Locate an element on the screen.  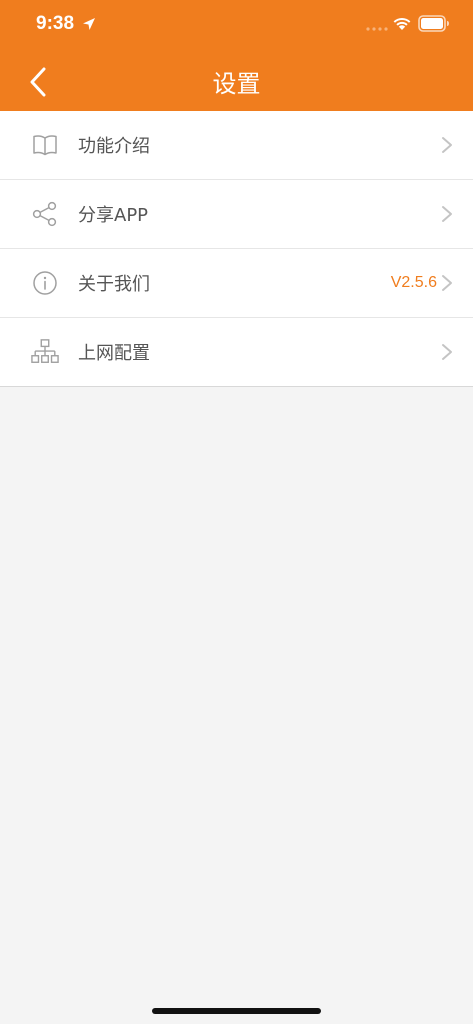
home-indicator is located at coordinates (236, 1011).